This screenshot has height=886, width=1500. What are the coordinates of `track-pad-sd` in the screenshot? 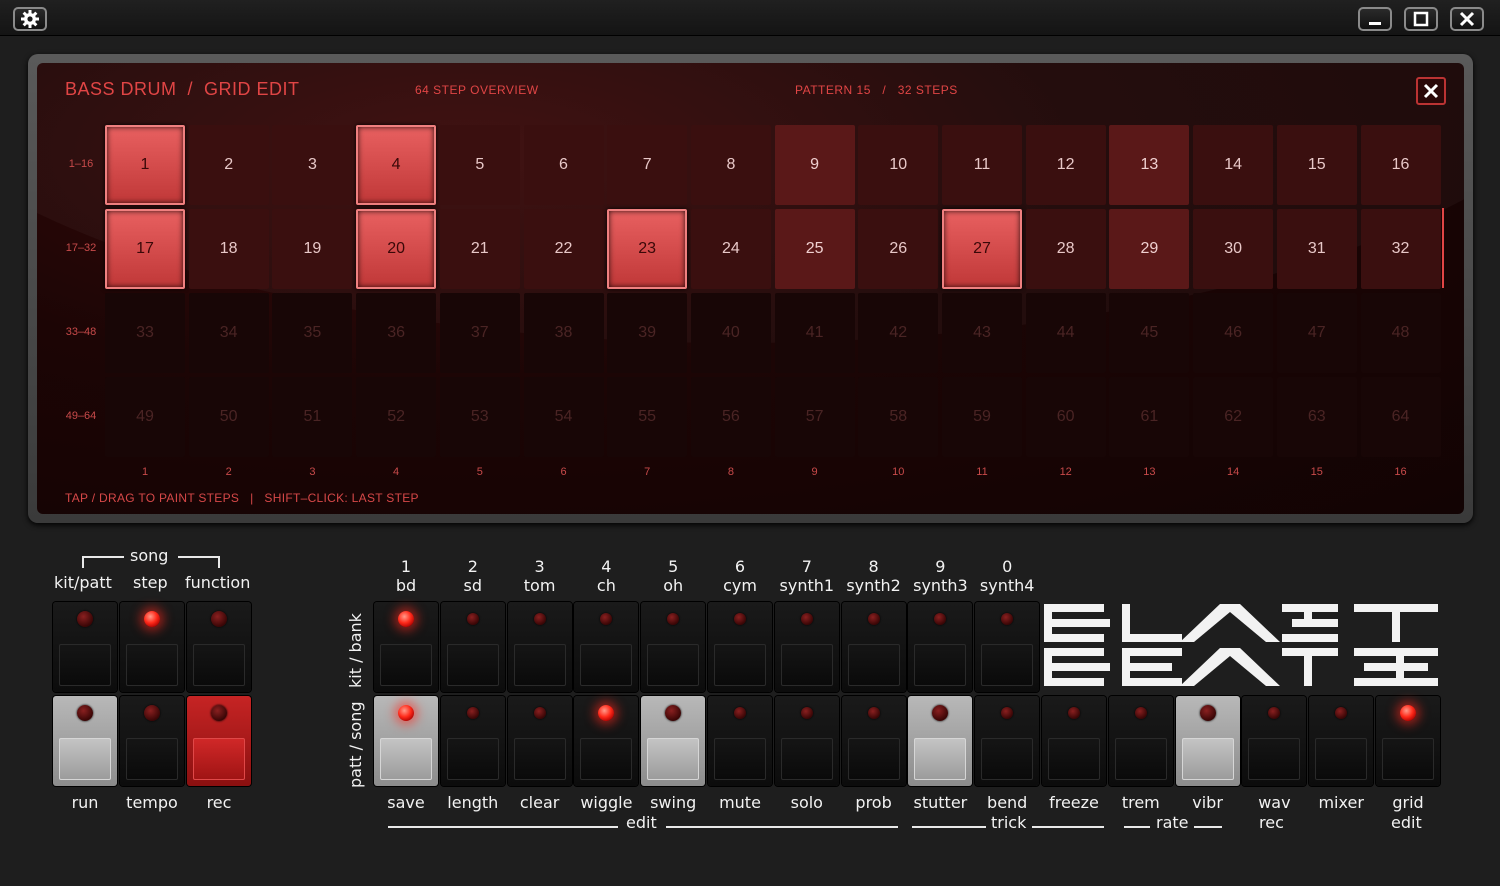 It's located at (472, 647).